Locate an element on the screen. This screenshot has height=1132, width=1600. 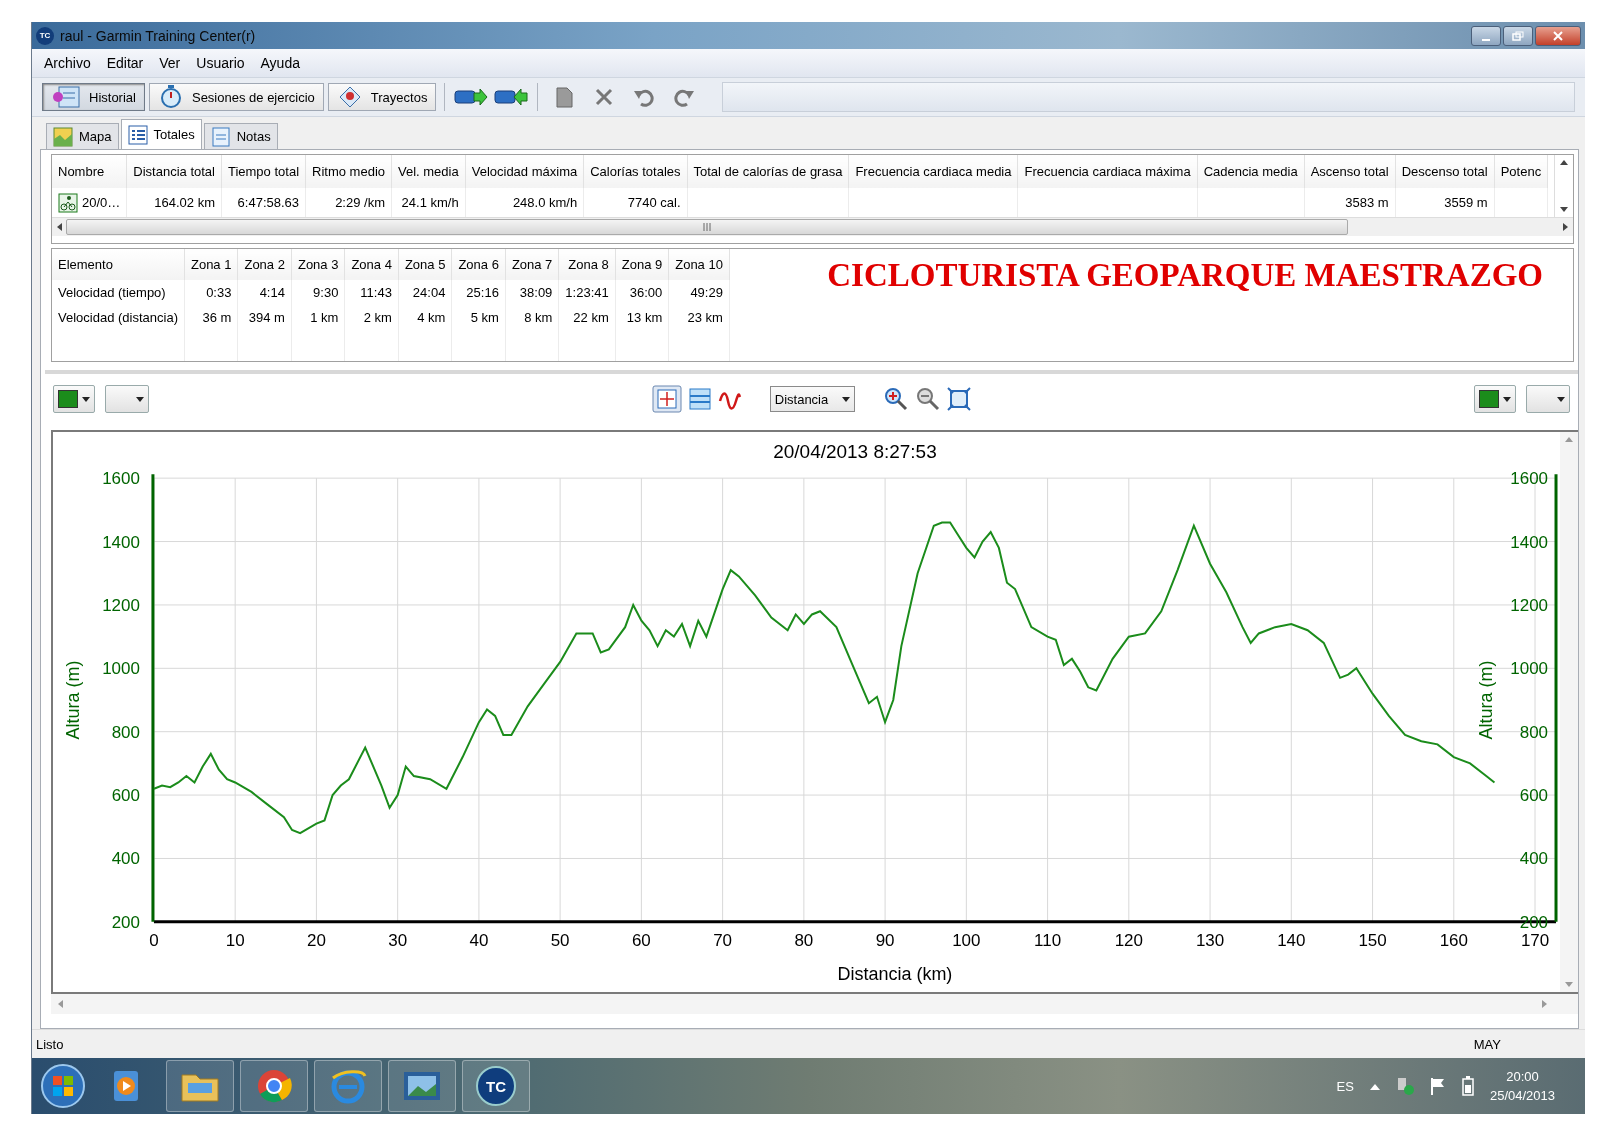
column-header: Distancia total is located at coordinates (174, 172).